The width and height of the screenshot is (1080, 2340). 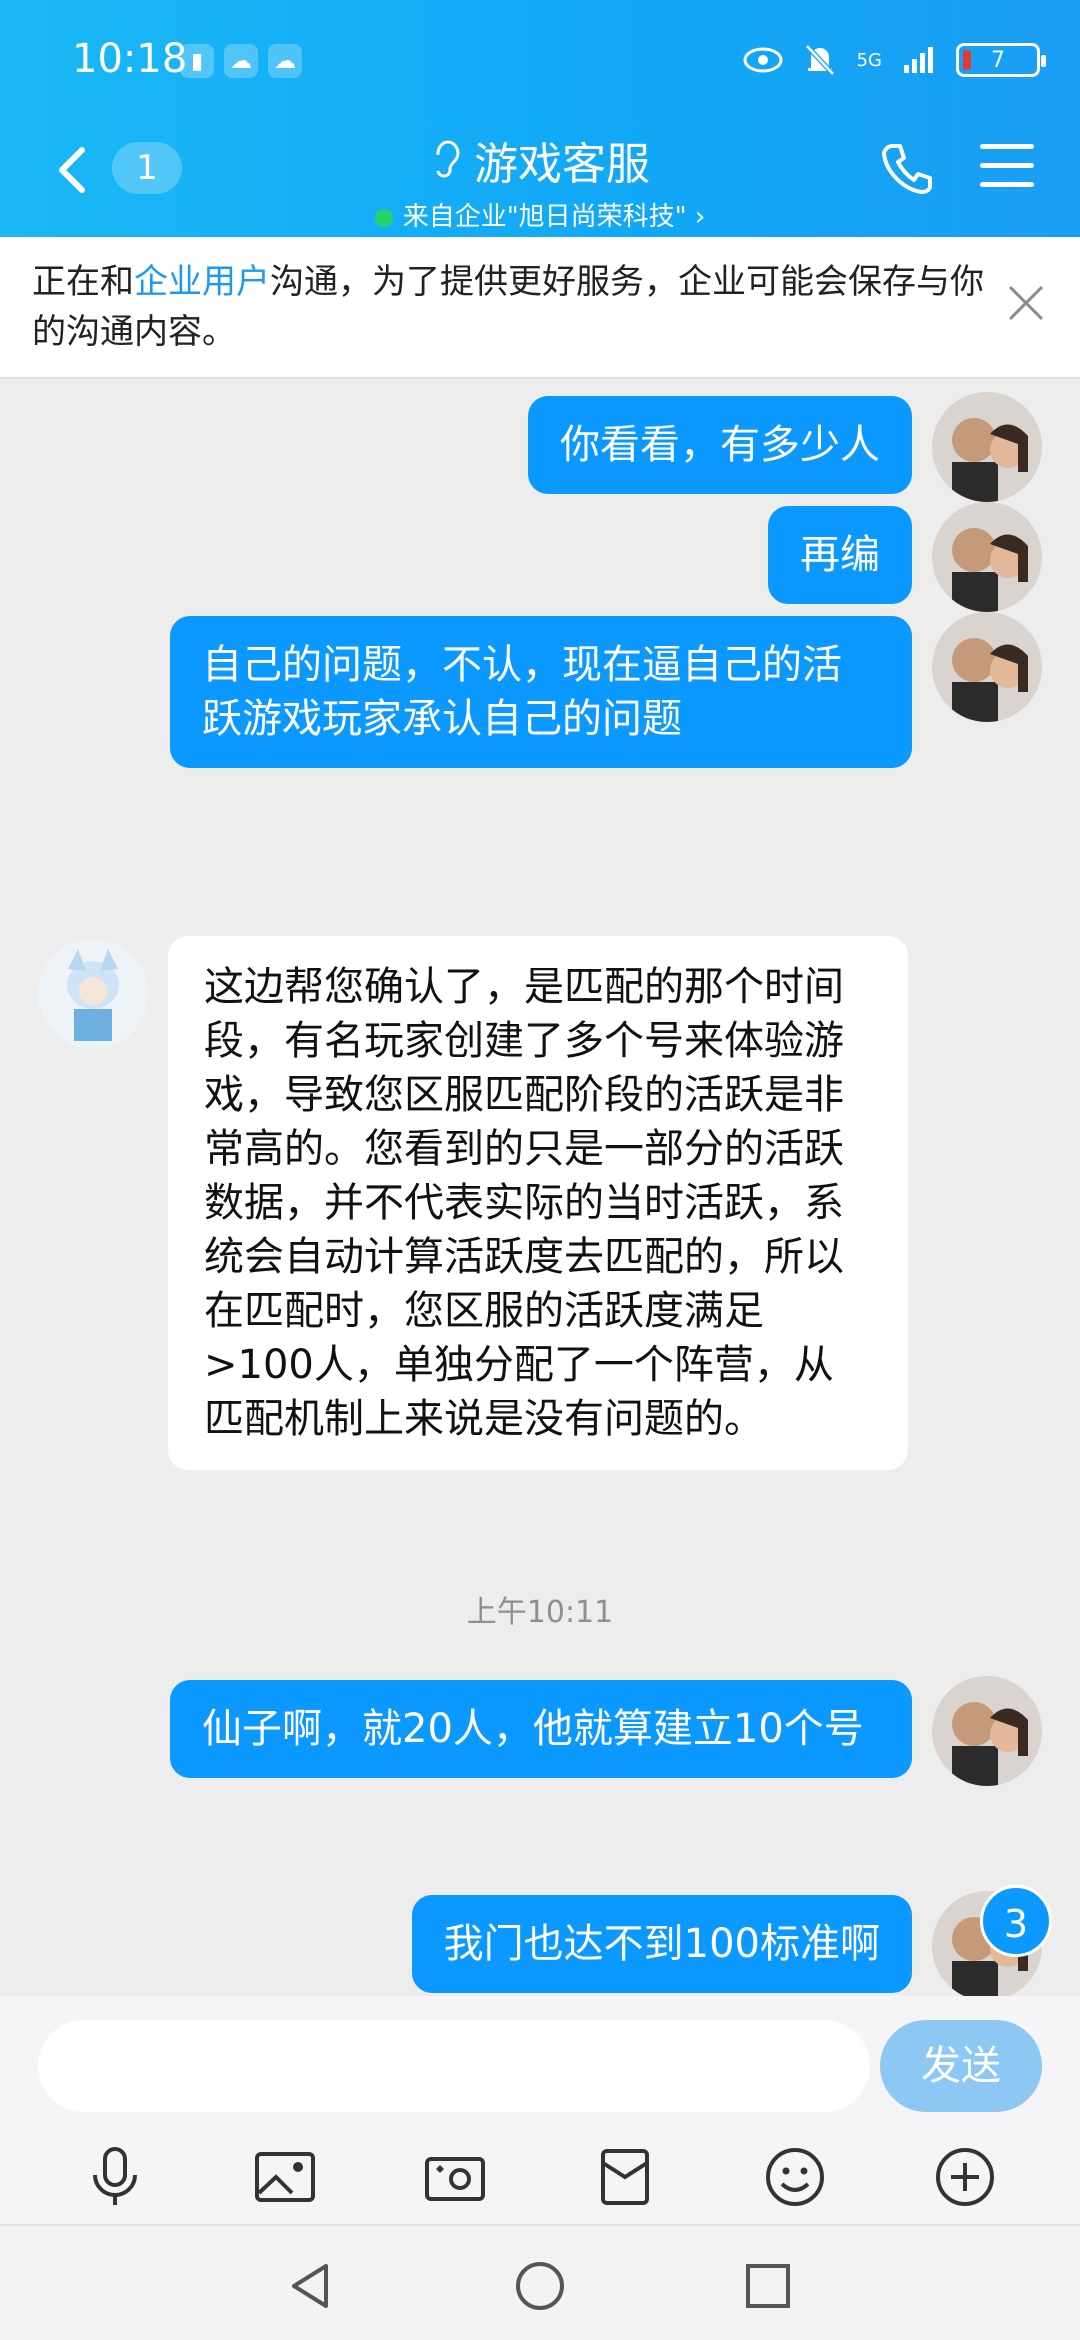 I want to click on red-packet-button, so click(x=625, y=2177).